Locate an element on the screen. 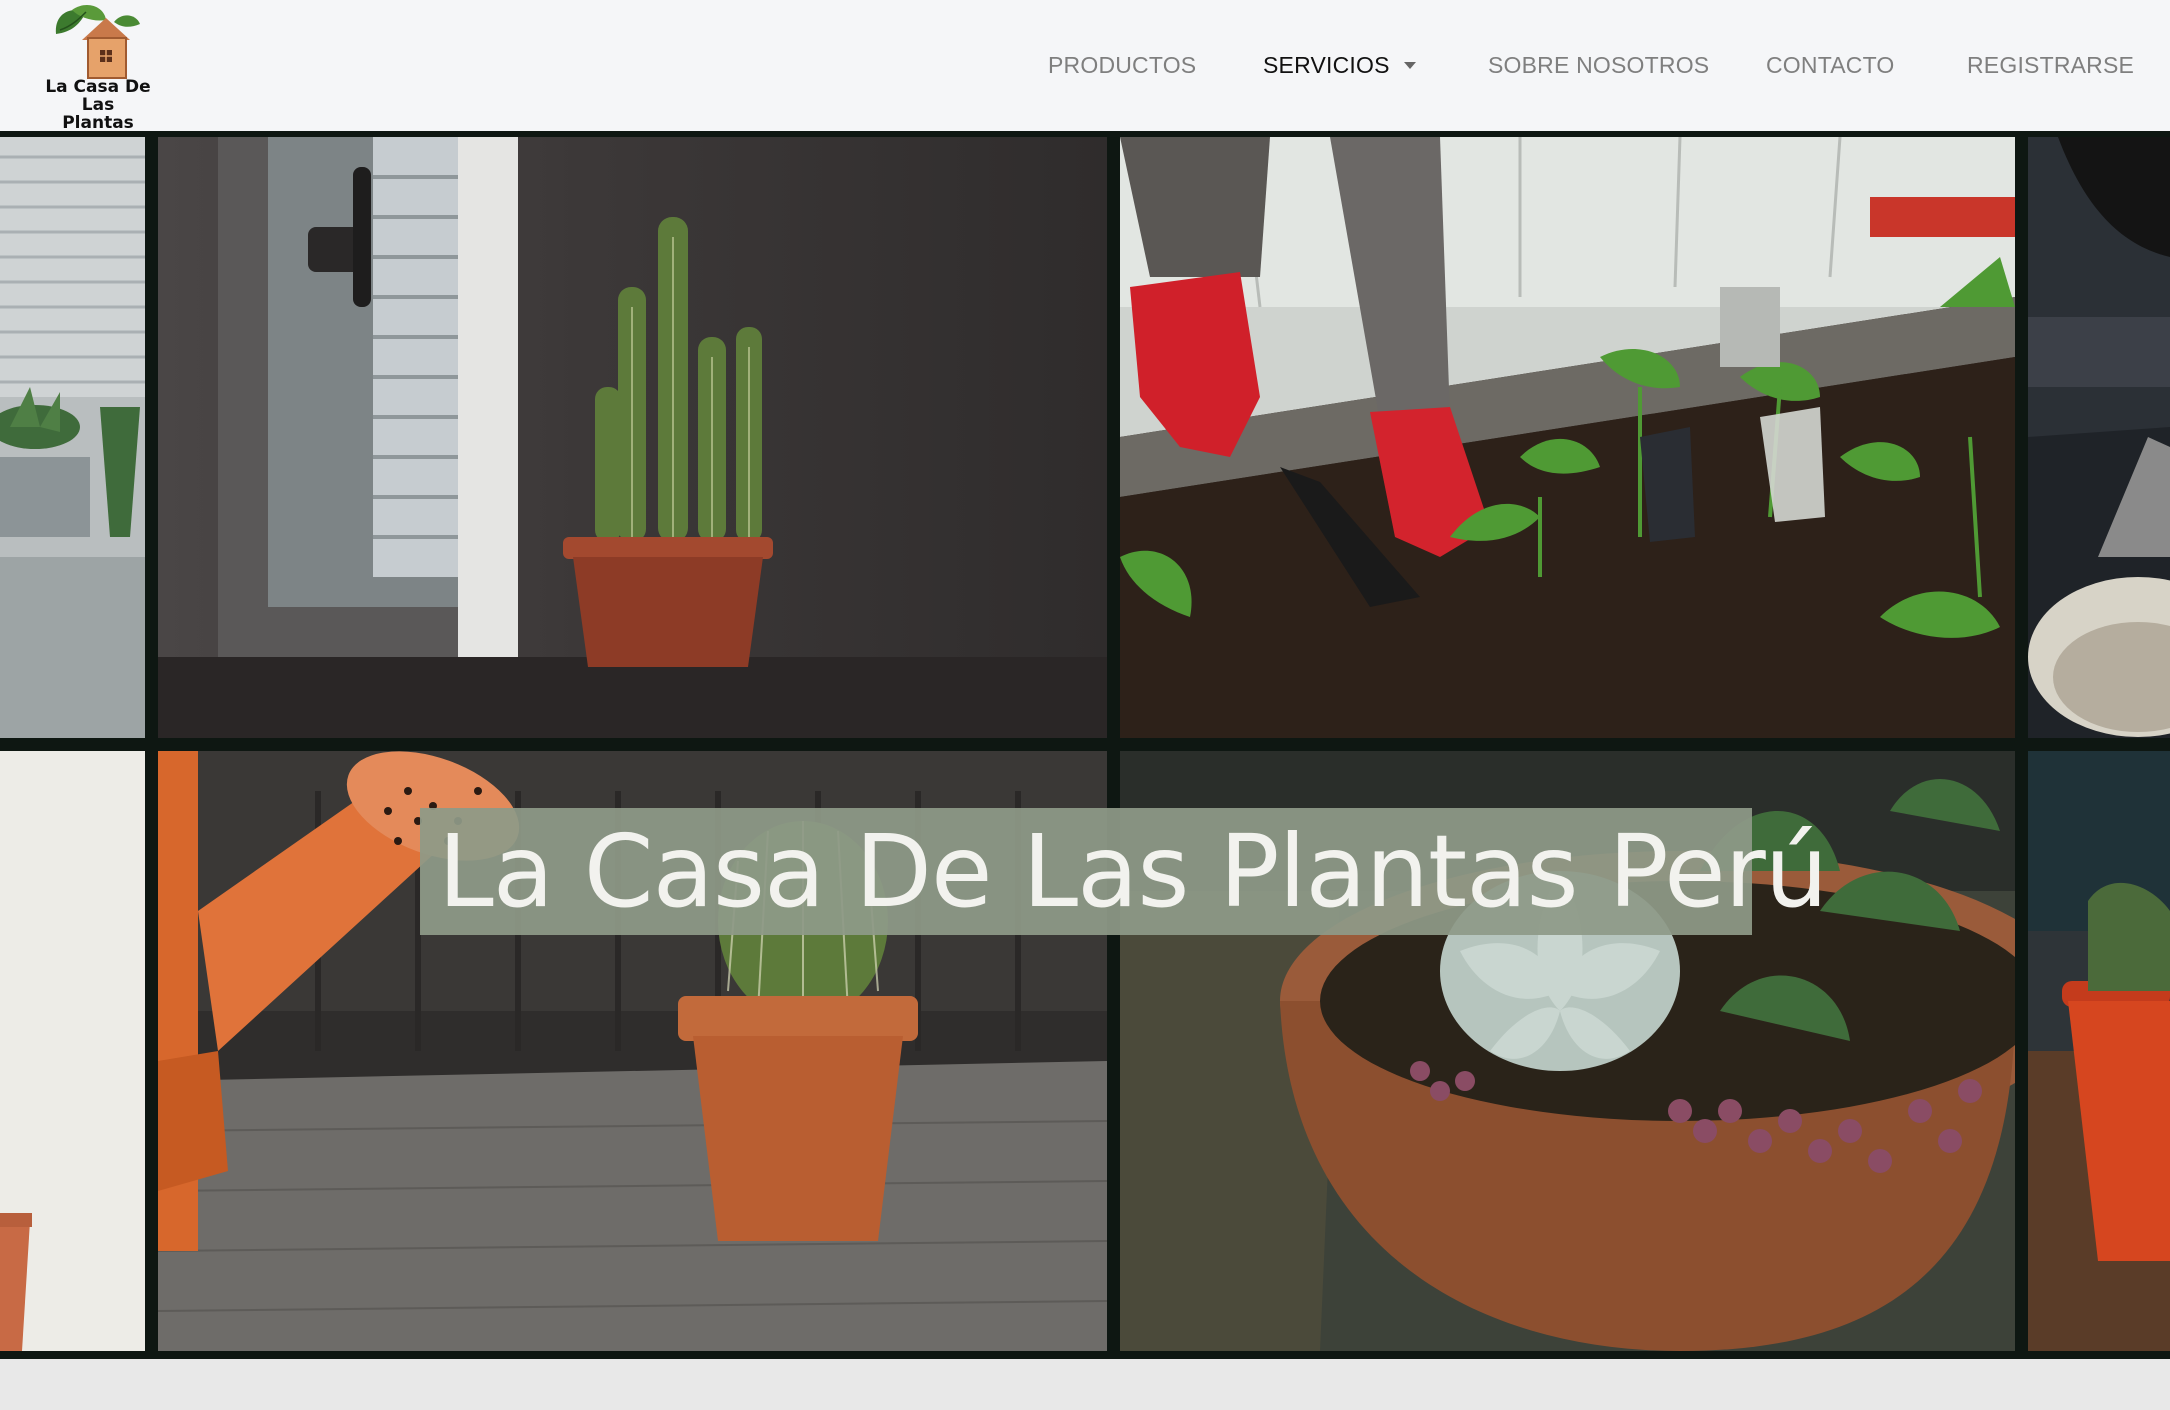 The image size is (2170, 1410). house-plant-logo-icon is located at coordinates (97, 42).